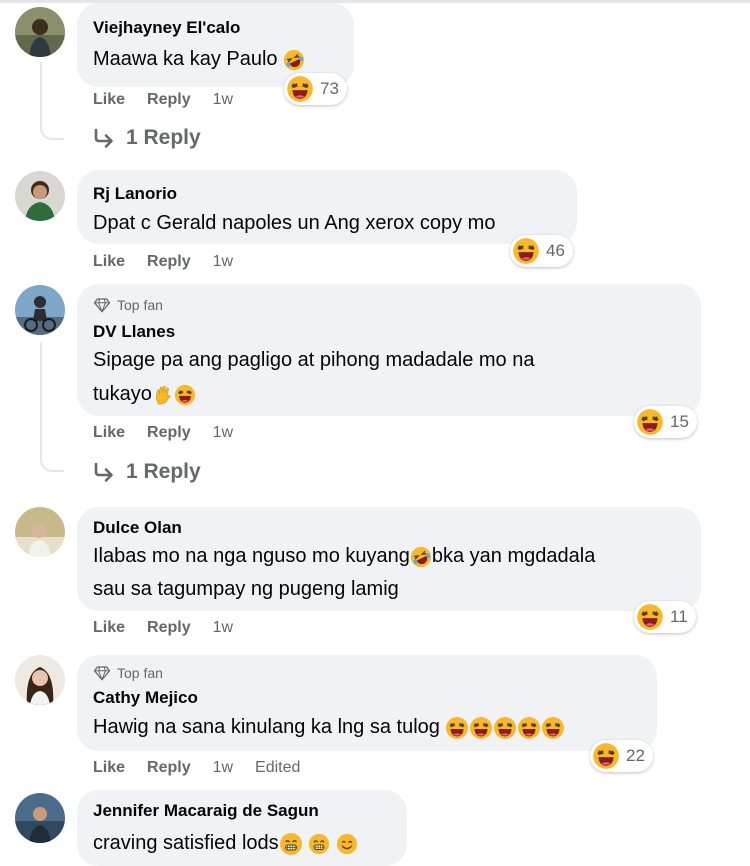  Describe the element at coordinates (145, 698) in the screenshot. I see `comment-author: Cathy Mejico` at that location.